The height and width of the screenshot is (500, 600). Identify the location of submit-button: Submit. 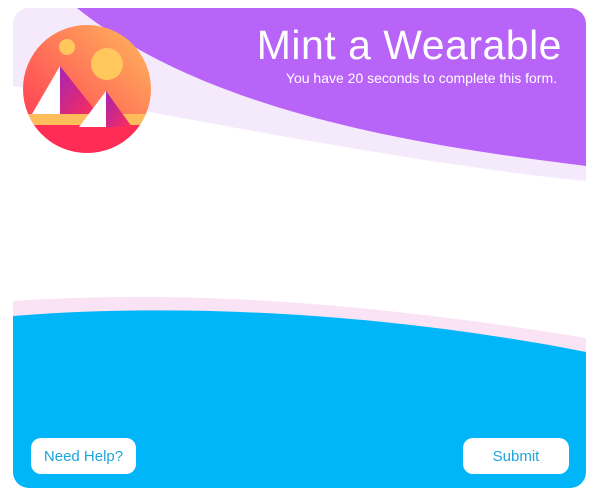
(516, 456).